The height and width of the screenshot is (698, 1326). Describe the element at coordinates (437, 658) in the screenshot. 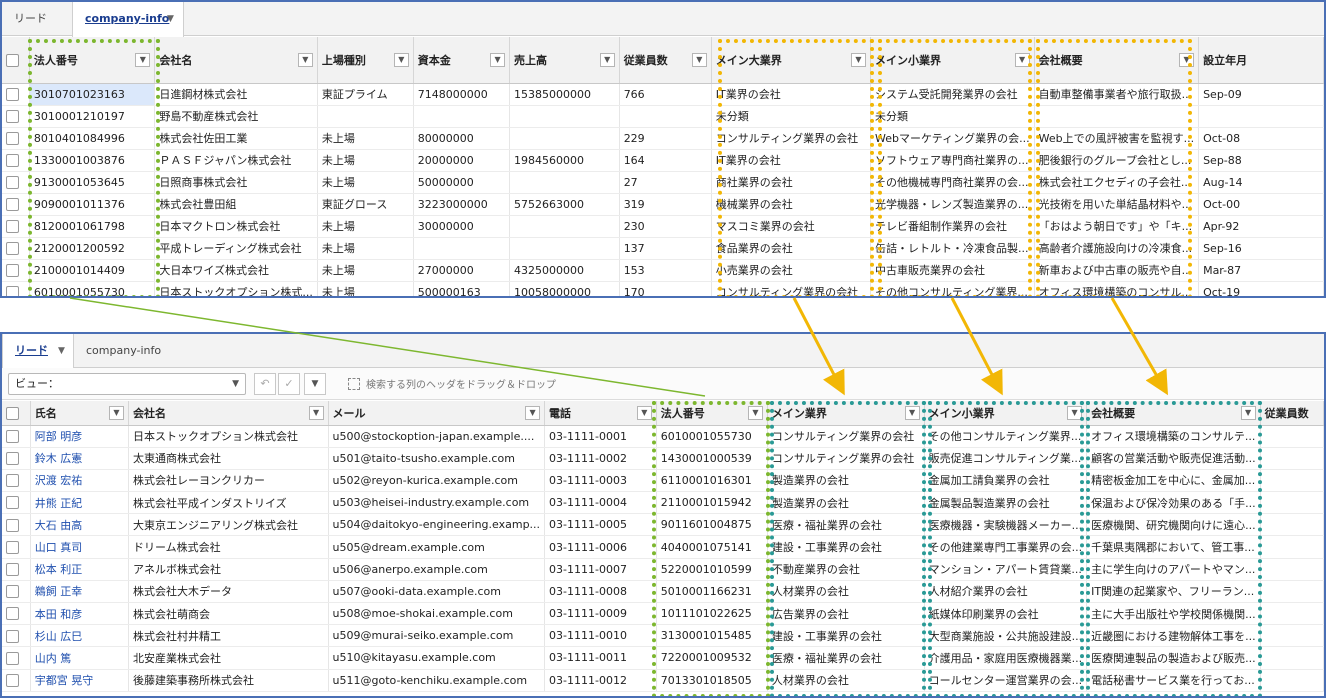

I see `table-cell: u510@kitayasu.example.com` at that location.